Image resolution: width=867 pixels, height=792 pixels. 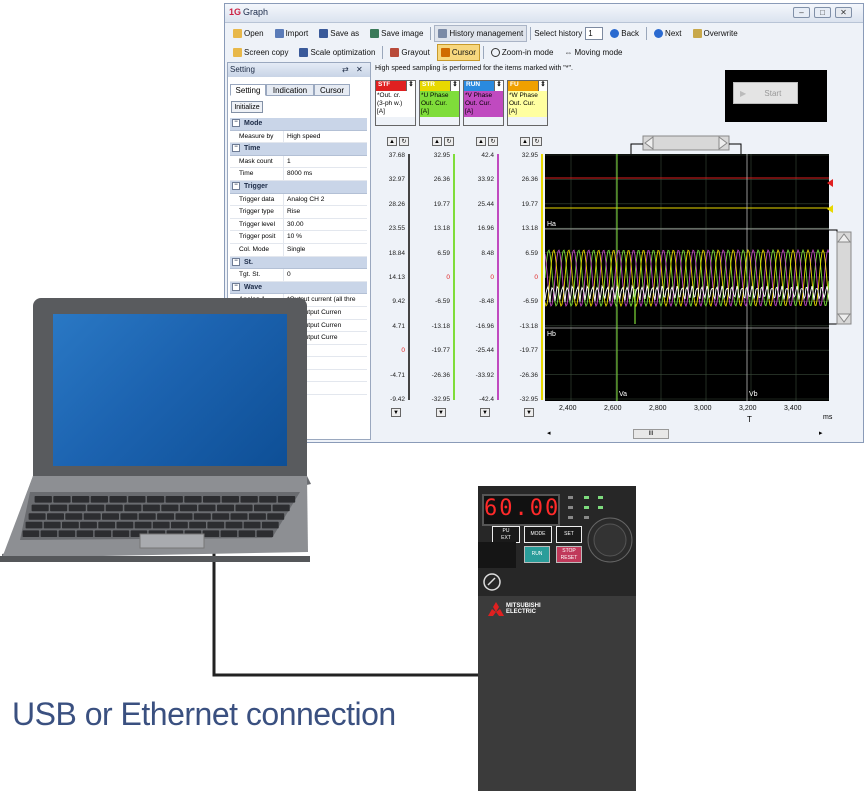 What do you see at coordinates (204, 714) in the screenshot?
I see `connection-caption: USB or Ethernet connection` at bounding box center [204, 714].